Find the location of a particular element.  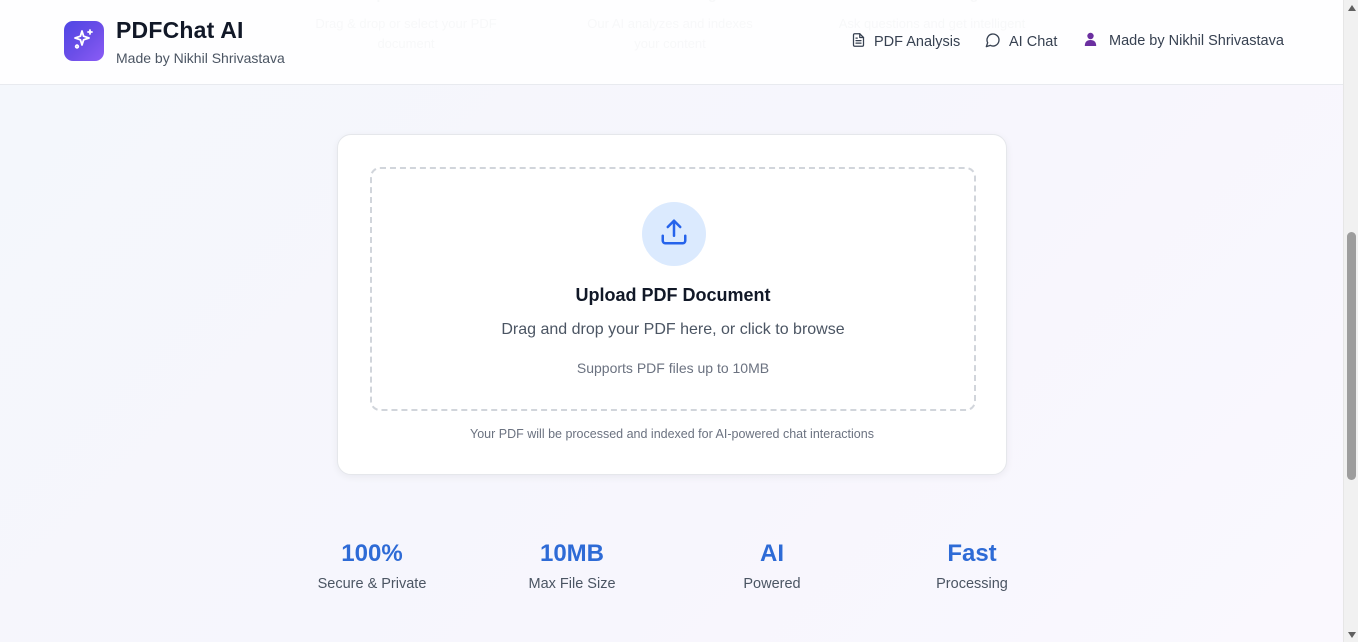

scroll-down-arrow-icon is located at coordinates (1351, 634).